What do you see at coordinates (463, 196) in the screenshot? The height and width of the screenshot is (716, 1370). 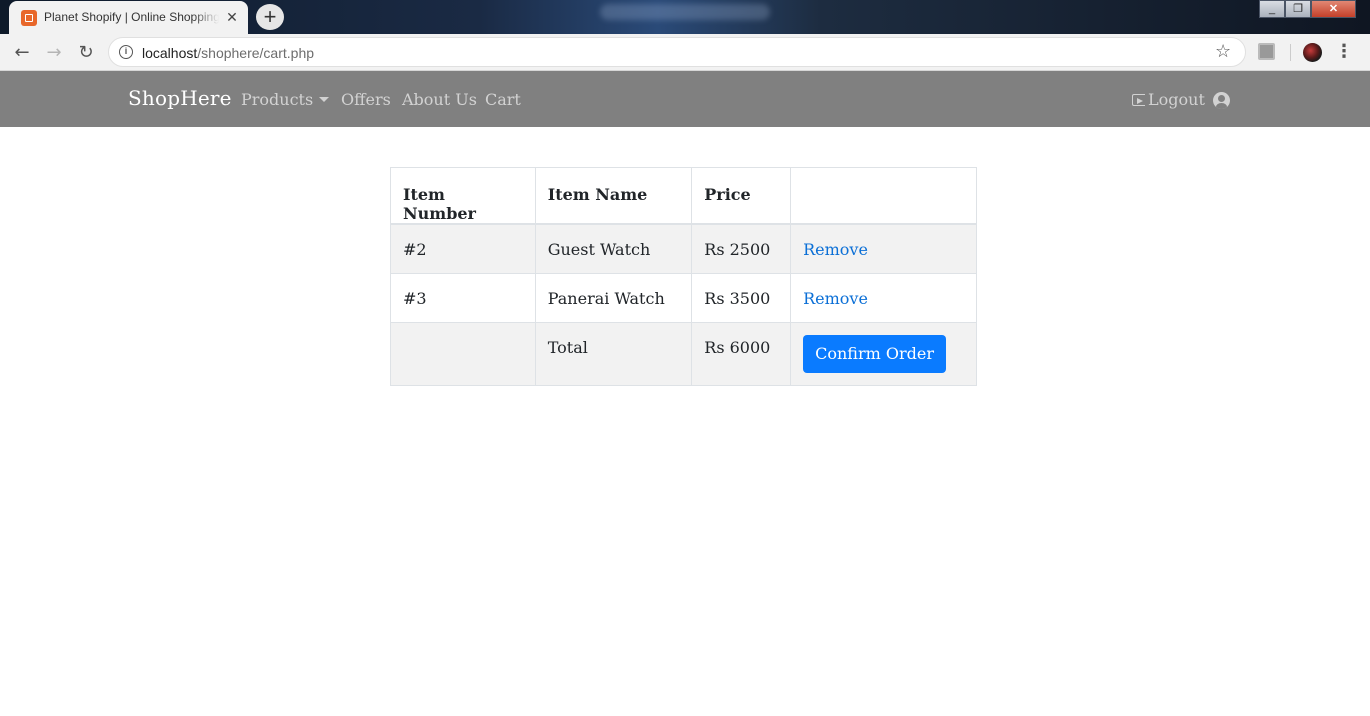 I see `header-item-number: Item Number` at bounding box center [463, 196].